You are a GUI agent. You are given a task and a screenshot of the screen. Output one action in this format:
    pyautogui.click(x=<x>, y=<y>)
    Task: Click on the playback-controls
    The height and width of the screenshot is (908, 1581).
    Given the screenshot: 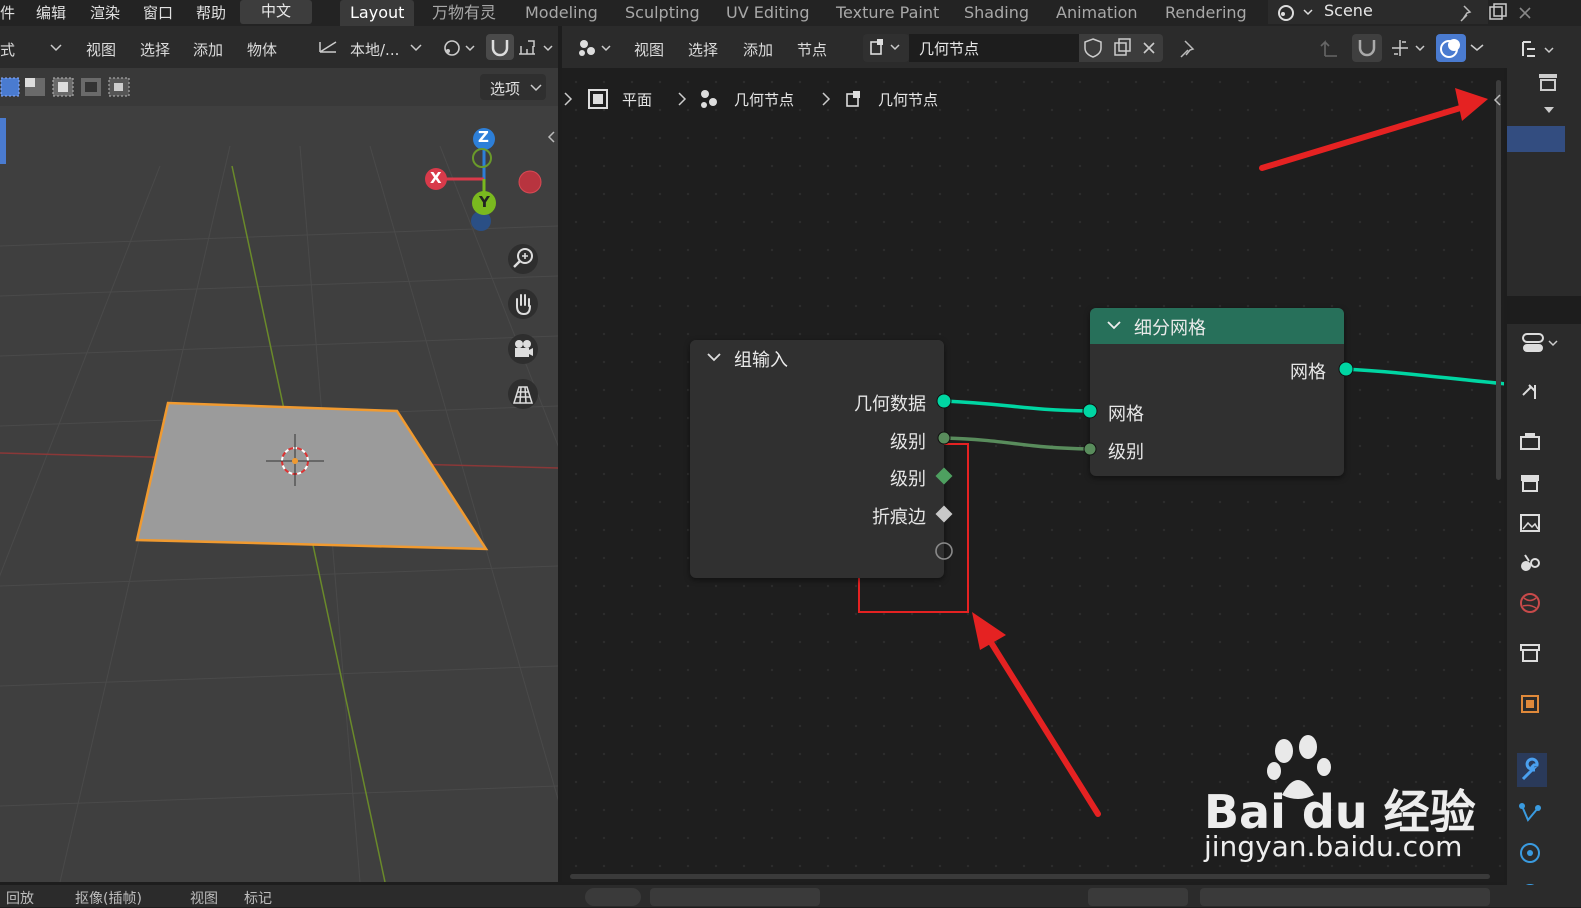 What is the action you would take?
    pyautogui.click(x=735, y=897)
    